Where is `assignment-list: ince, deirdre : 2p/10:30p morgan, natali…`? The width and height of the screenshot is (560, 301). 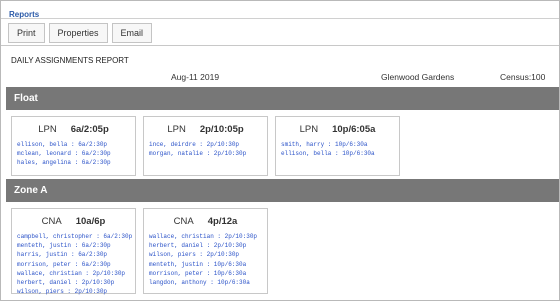
assignment-list: ince, deirdre : 2p/10:30p morgan, natali… is located at coordinates (208, 149).